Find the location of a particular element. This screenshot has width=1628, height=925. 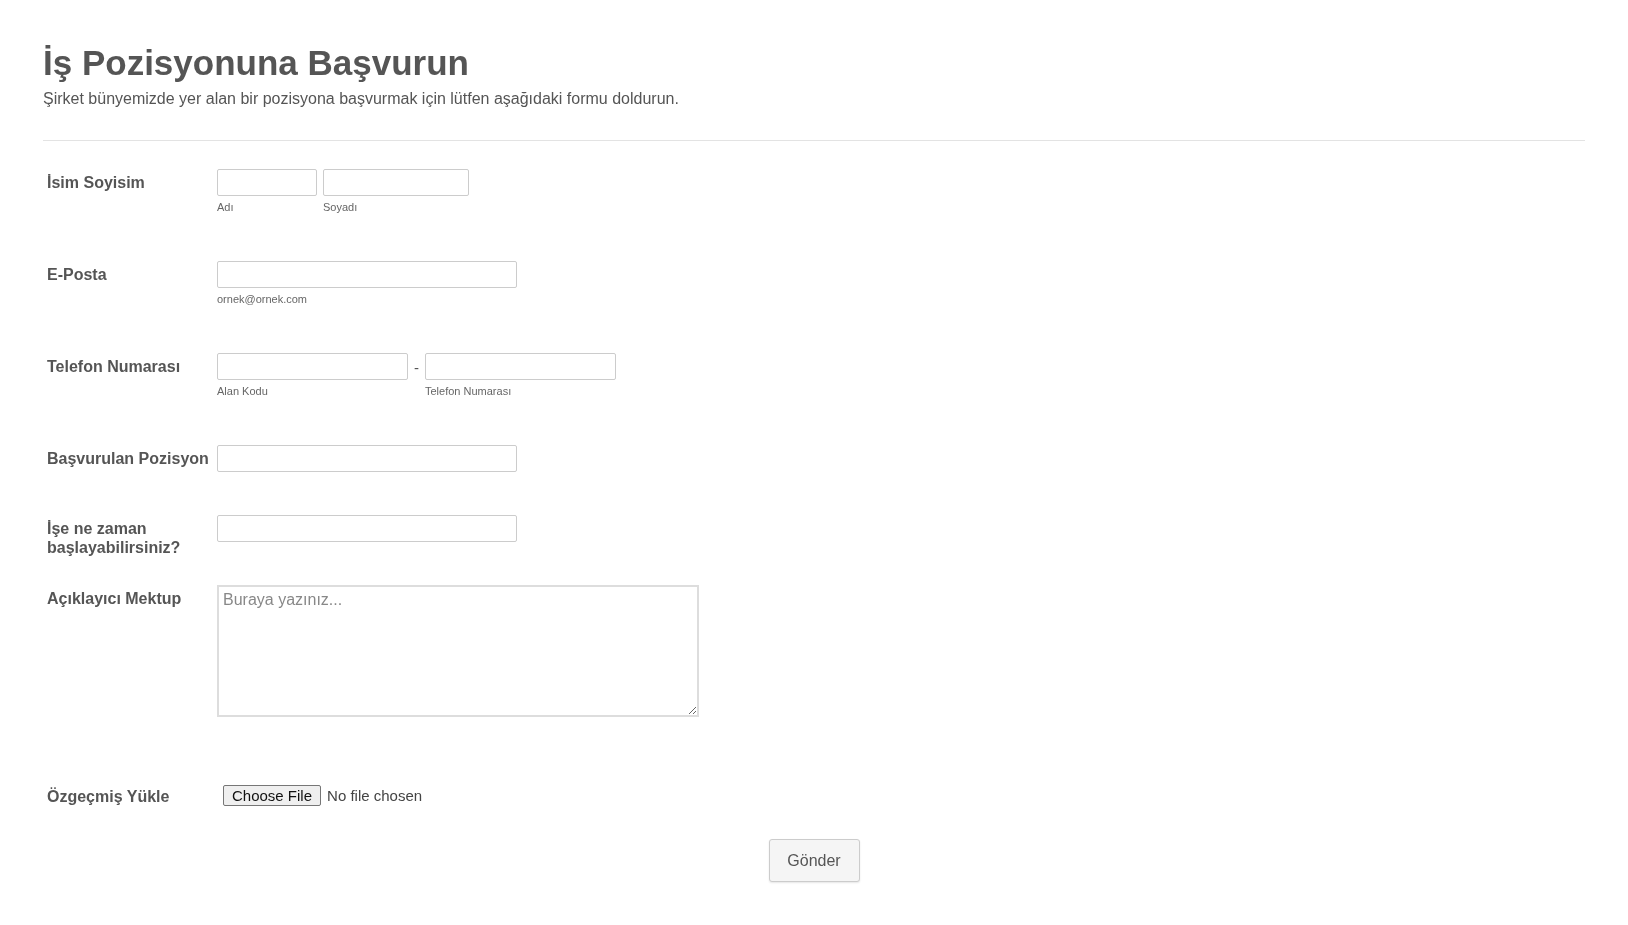

field-sublabel: Telefon Numarası is located at coordinates (469, 391).